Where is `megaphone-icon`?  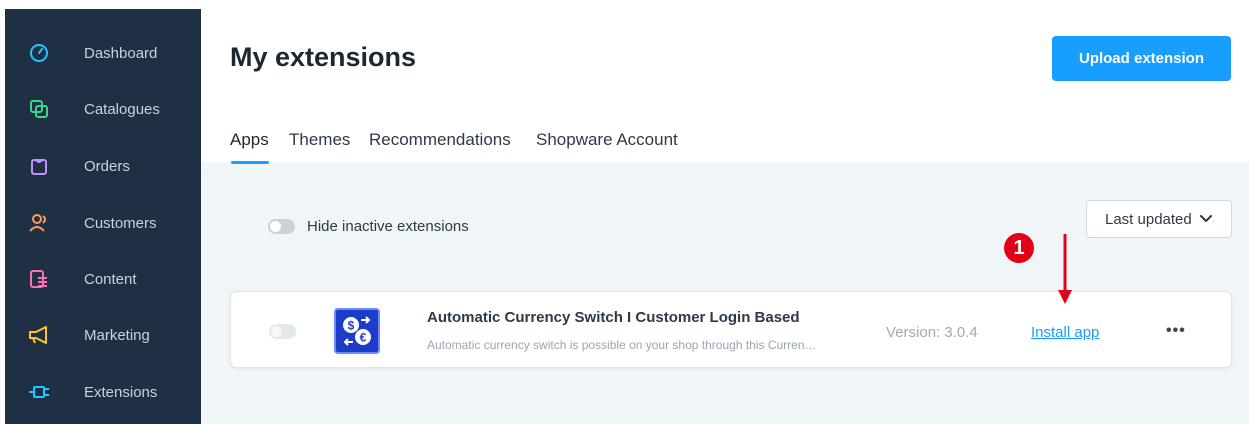 megaphone-icon is located at coordinates (39, 335).